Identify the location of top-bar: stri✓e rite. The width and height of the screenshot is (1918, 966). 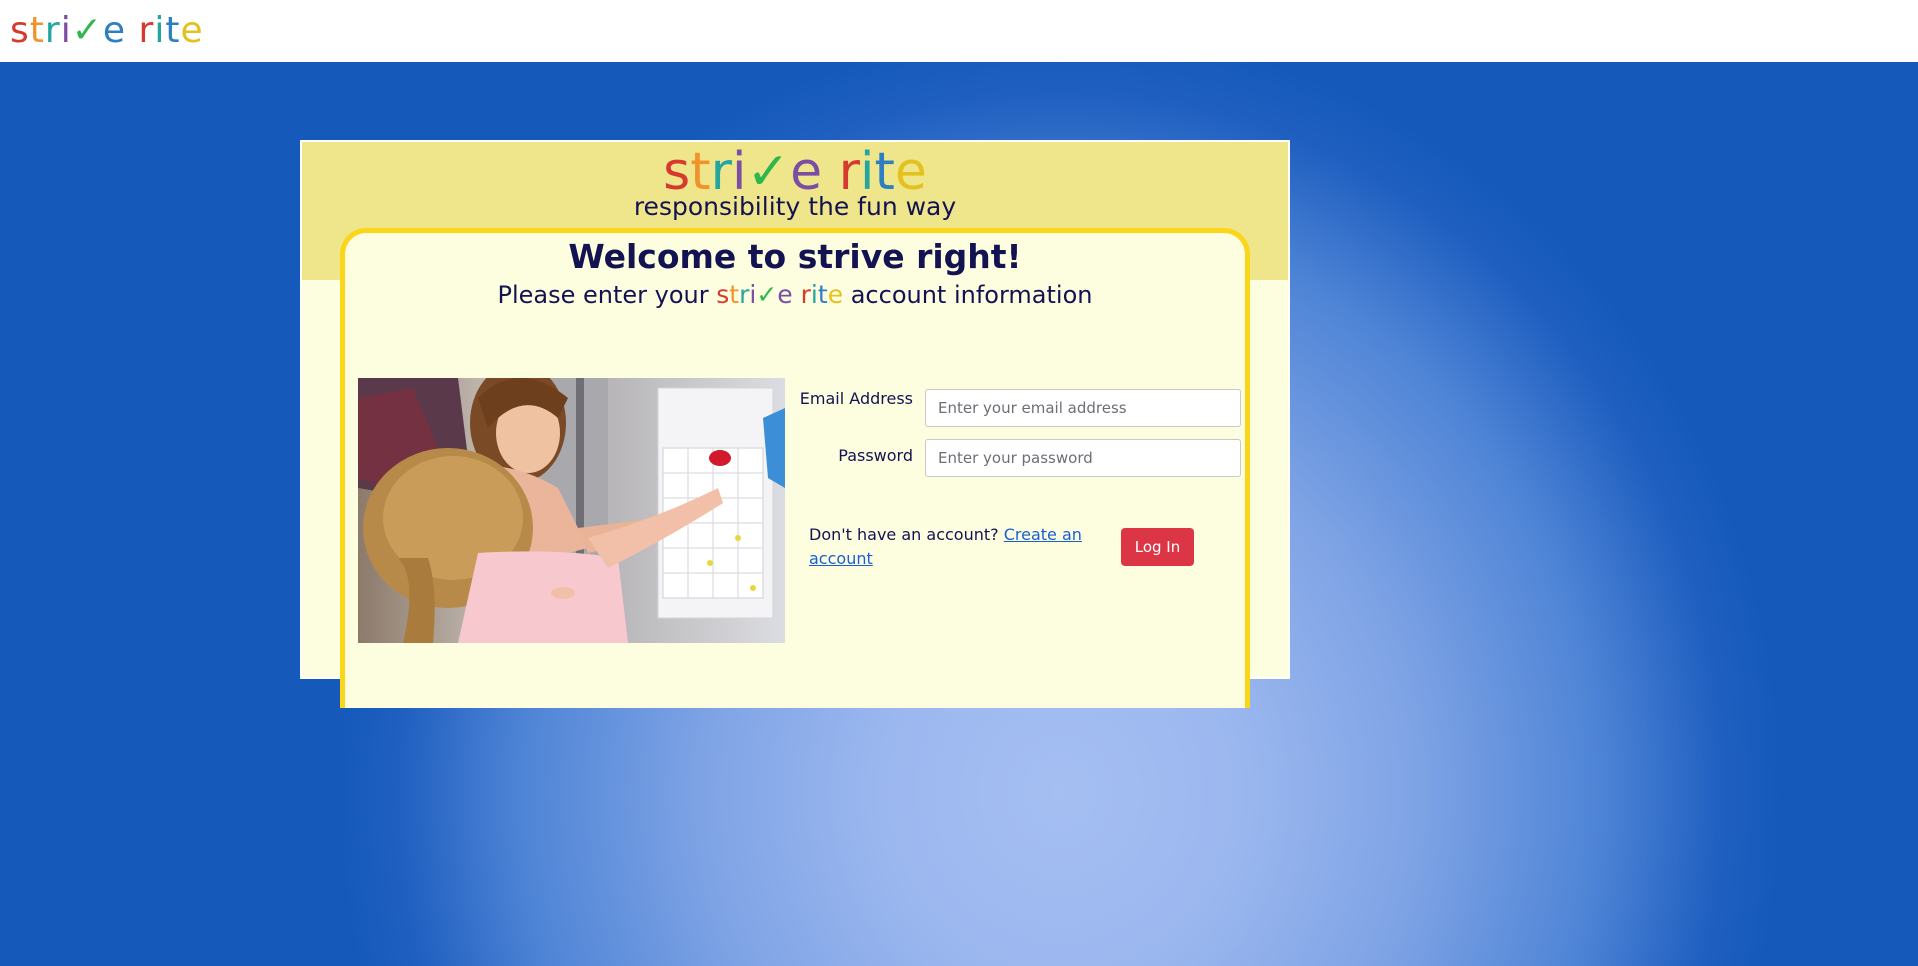
(959, 31).